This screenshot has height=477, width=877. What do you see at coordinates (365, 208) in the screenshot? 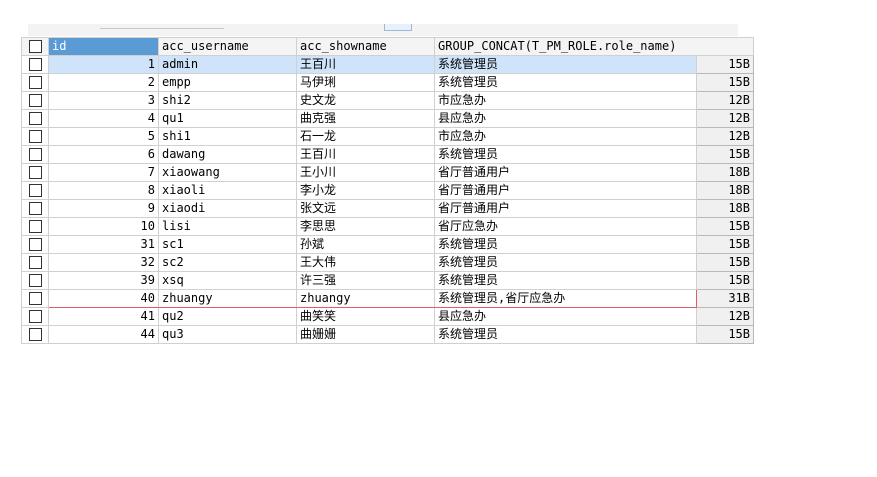
I see `cell-acc-showname: 张文远` at bounding box center [365, 208].